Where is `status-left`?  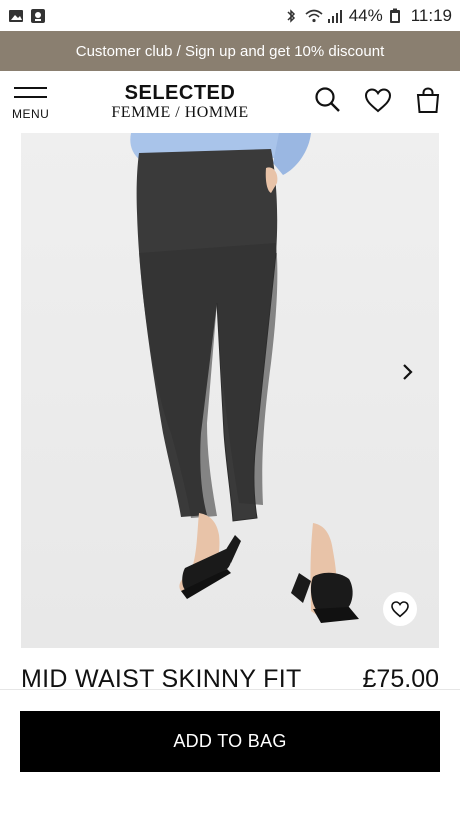 status-left is located at coordinates (27, 16).